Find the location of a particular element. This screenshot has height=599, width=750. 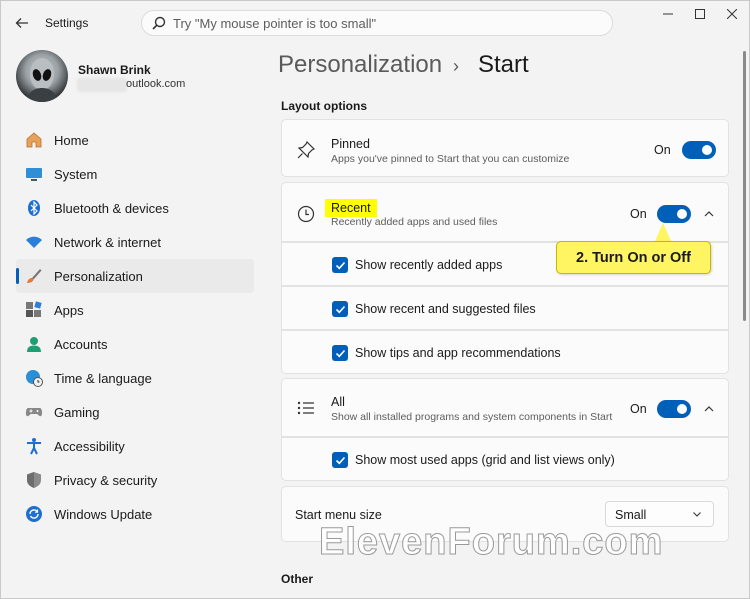

search-icon is located at coordinates (159, 23).